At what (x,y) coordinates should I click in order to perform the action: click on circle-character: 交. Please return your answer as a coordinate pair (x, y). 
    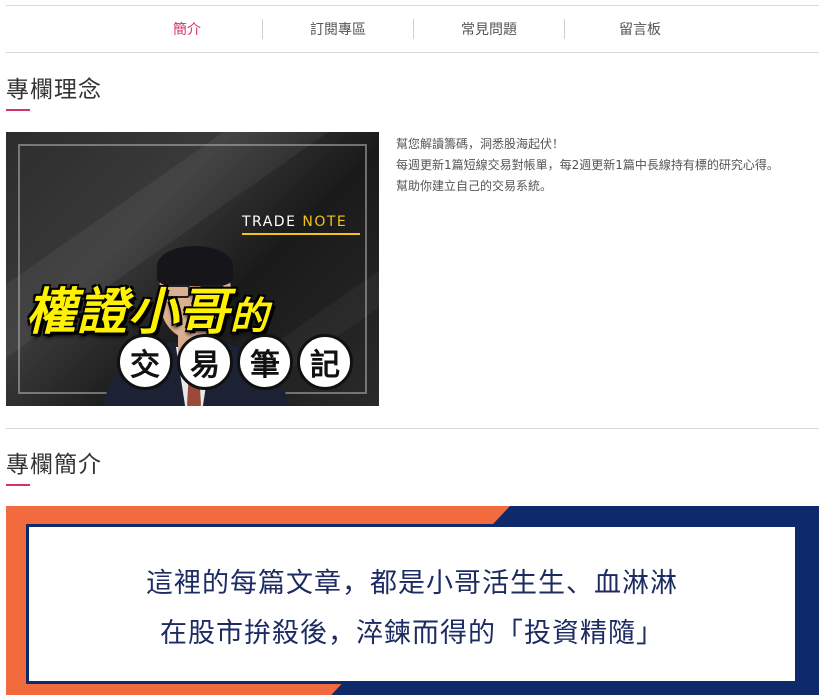
    Looking at the image, I should click on (145, 362).